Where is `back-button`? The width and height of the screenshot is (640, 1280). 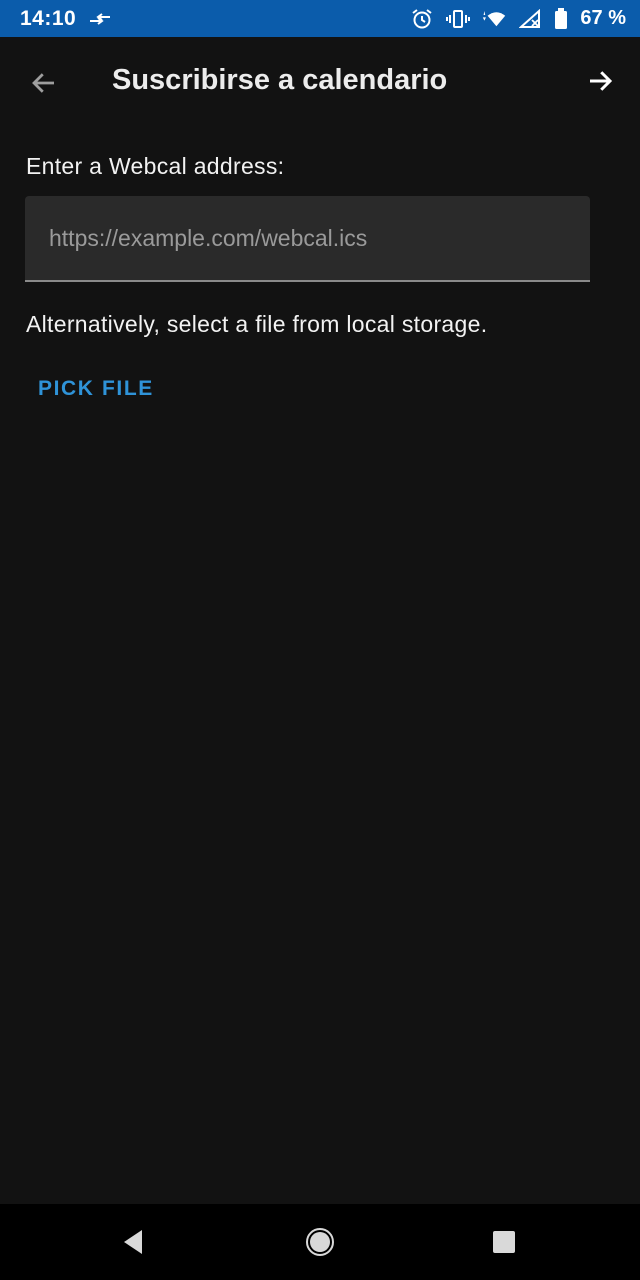 back-button is located at coordinates (44, 83).